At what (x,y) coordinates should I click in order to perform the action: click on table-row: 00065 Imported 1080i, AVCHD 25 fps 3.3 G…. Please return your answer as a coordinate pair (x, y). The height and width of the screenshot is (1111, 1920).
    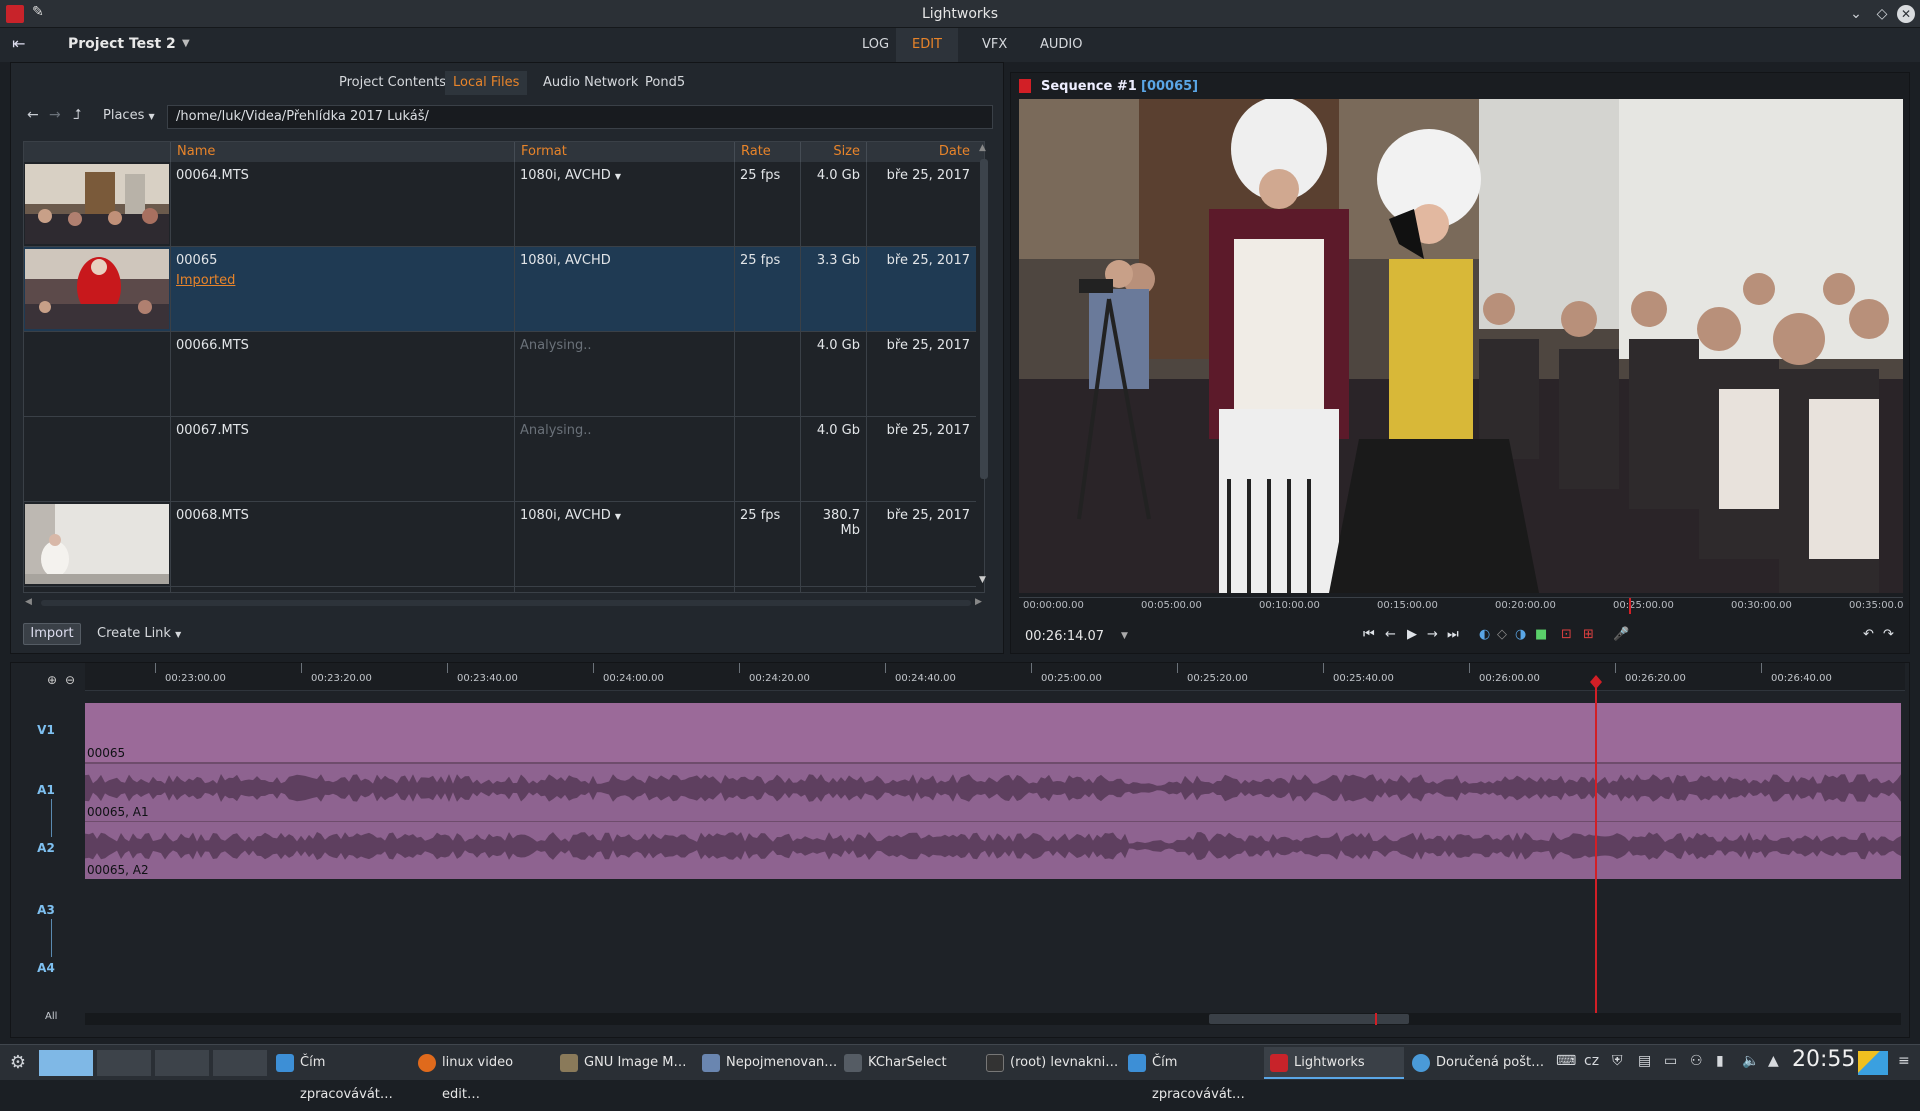
    Looking at the image, I should click on (500, 289).